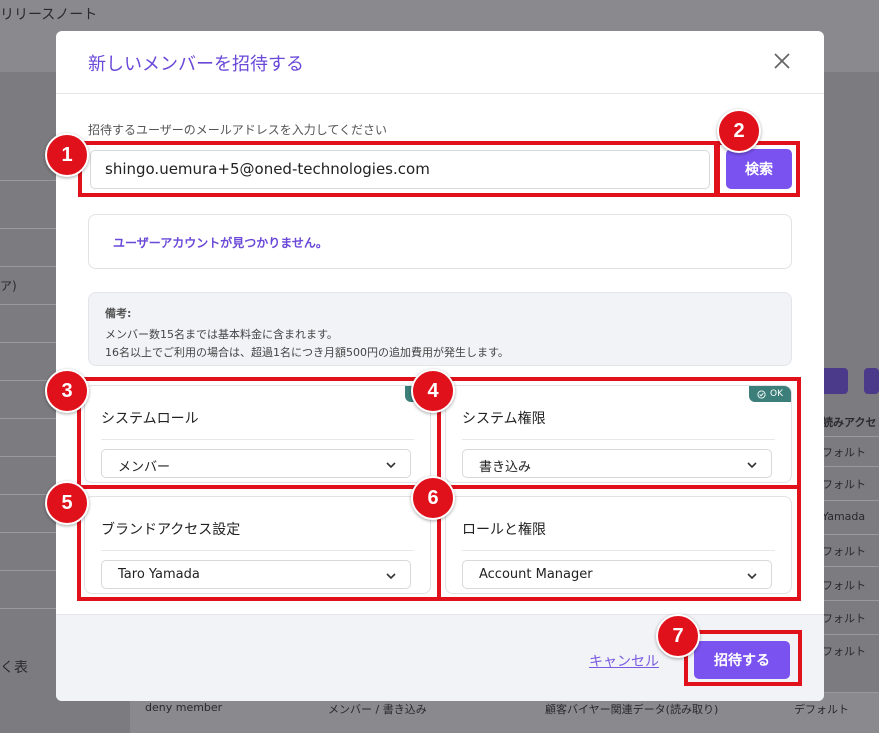  I want to click on system-role-select: メンバー, so click(256, 463).